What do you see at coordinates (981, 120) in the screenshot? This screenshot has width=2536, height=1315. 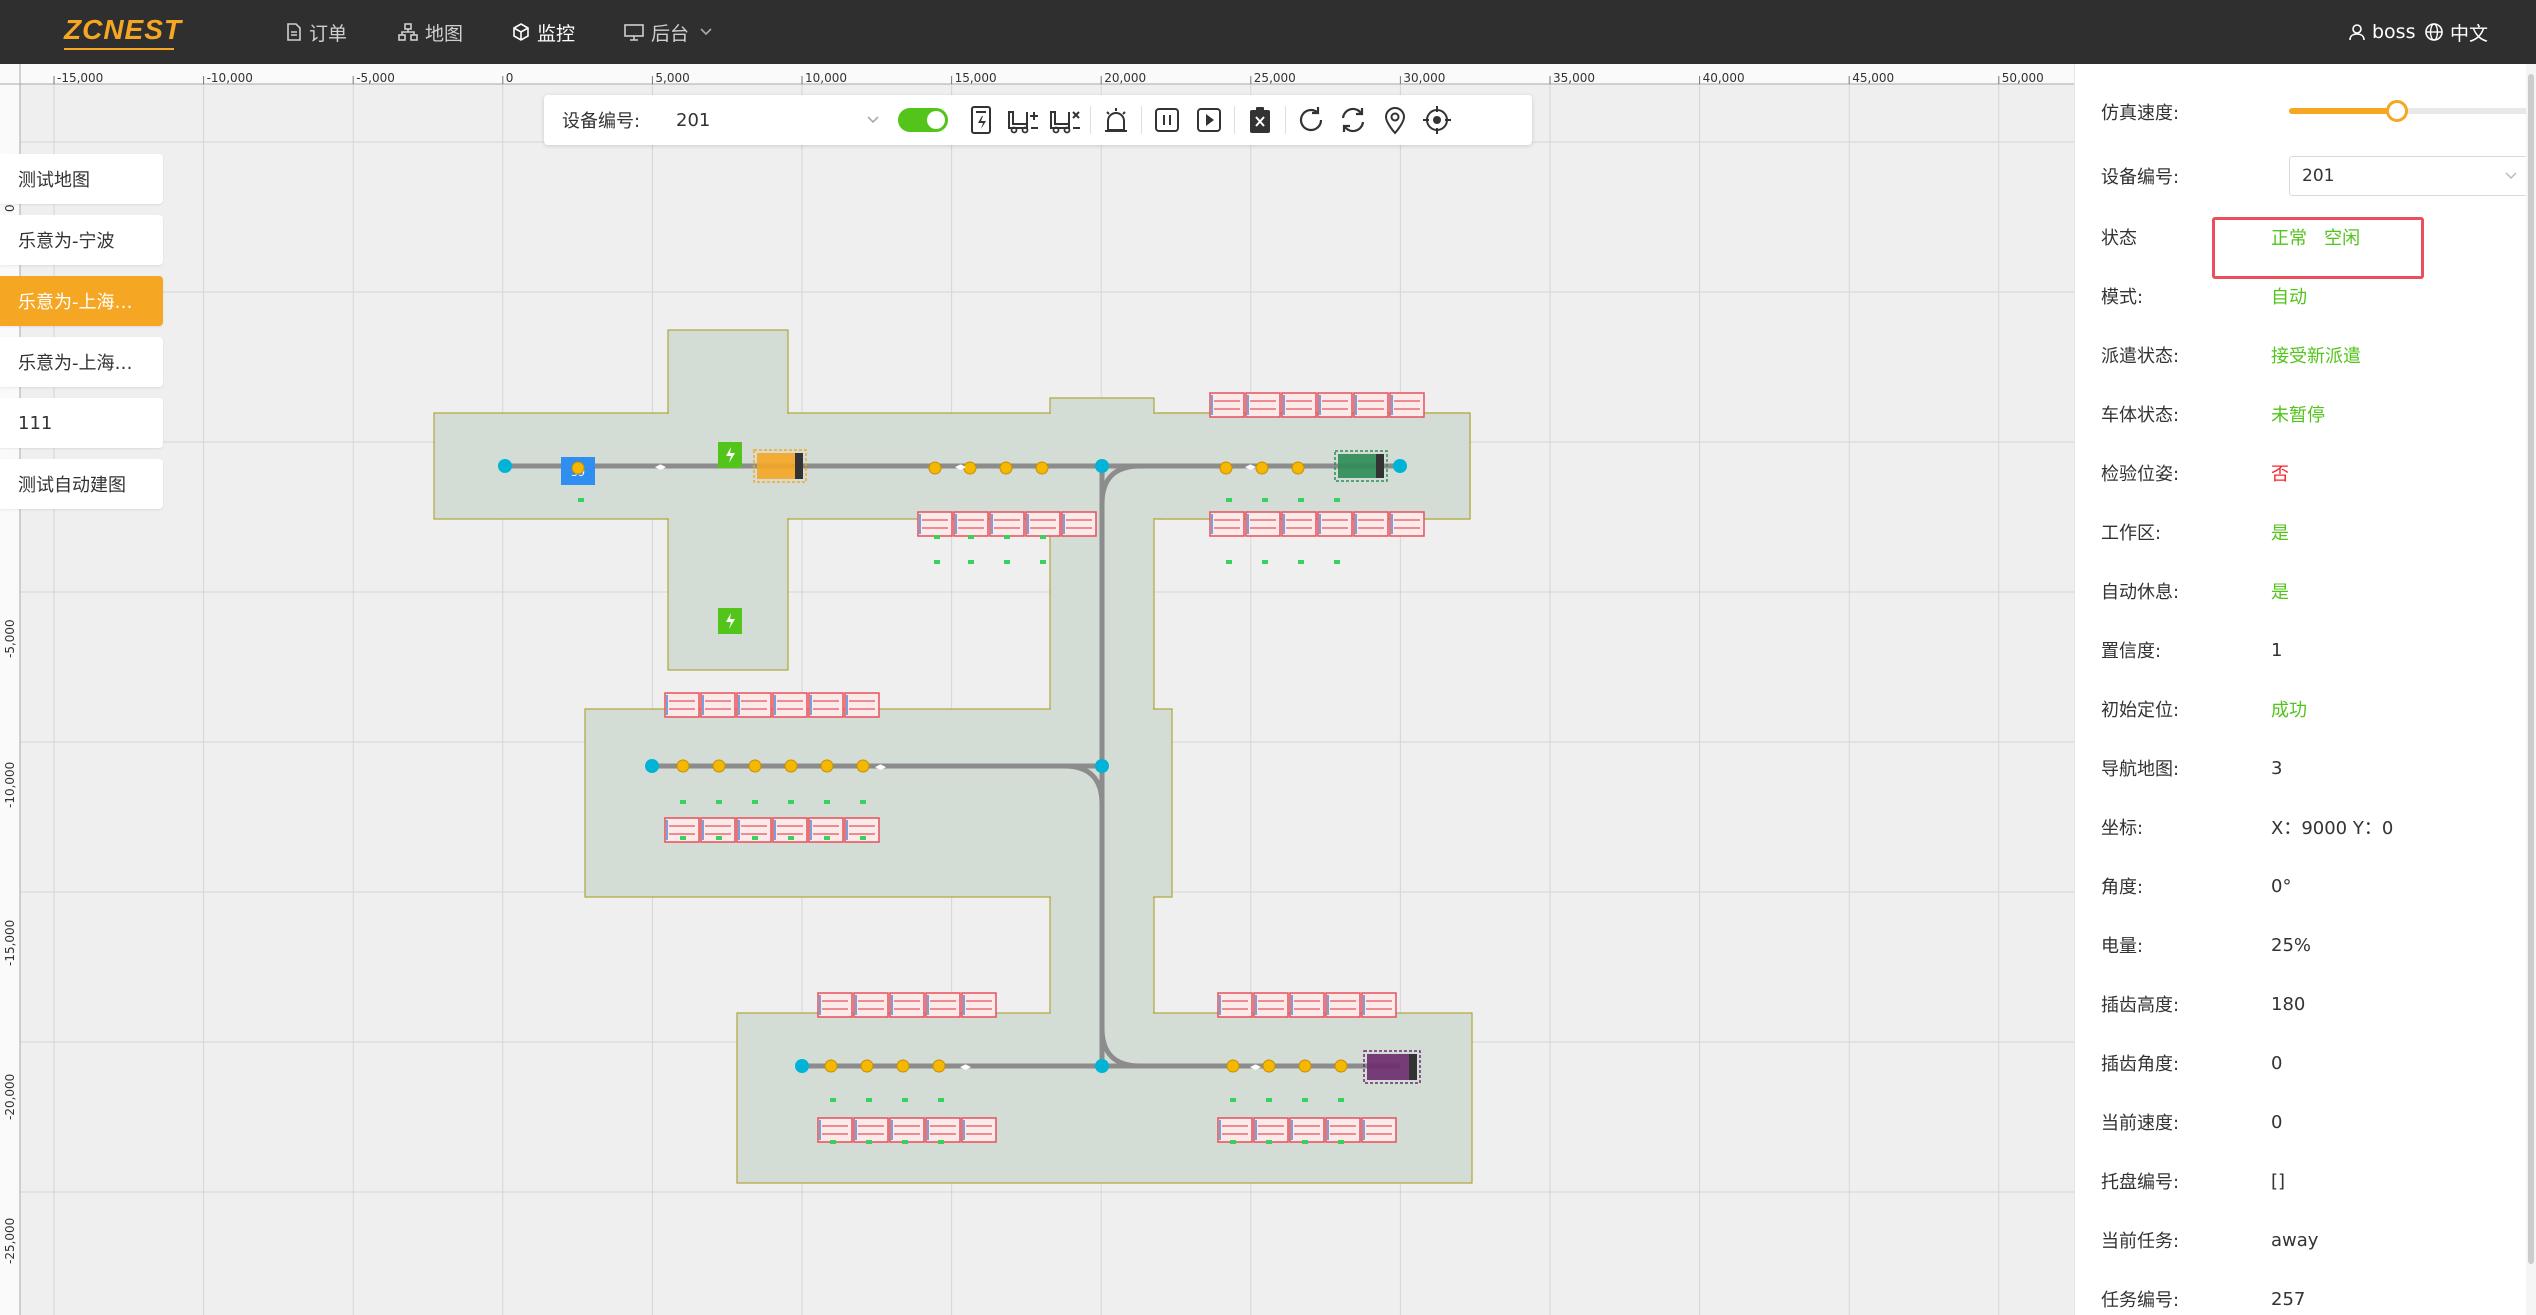 I see `charge-button` at bounding box center [981, 120].